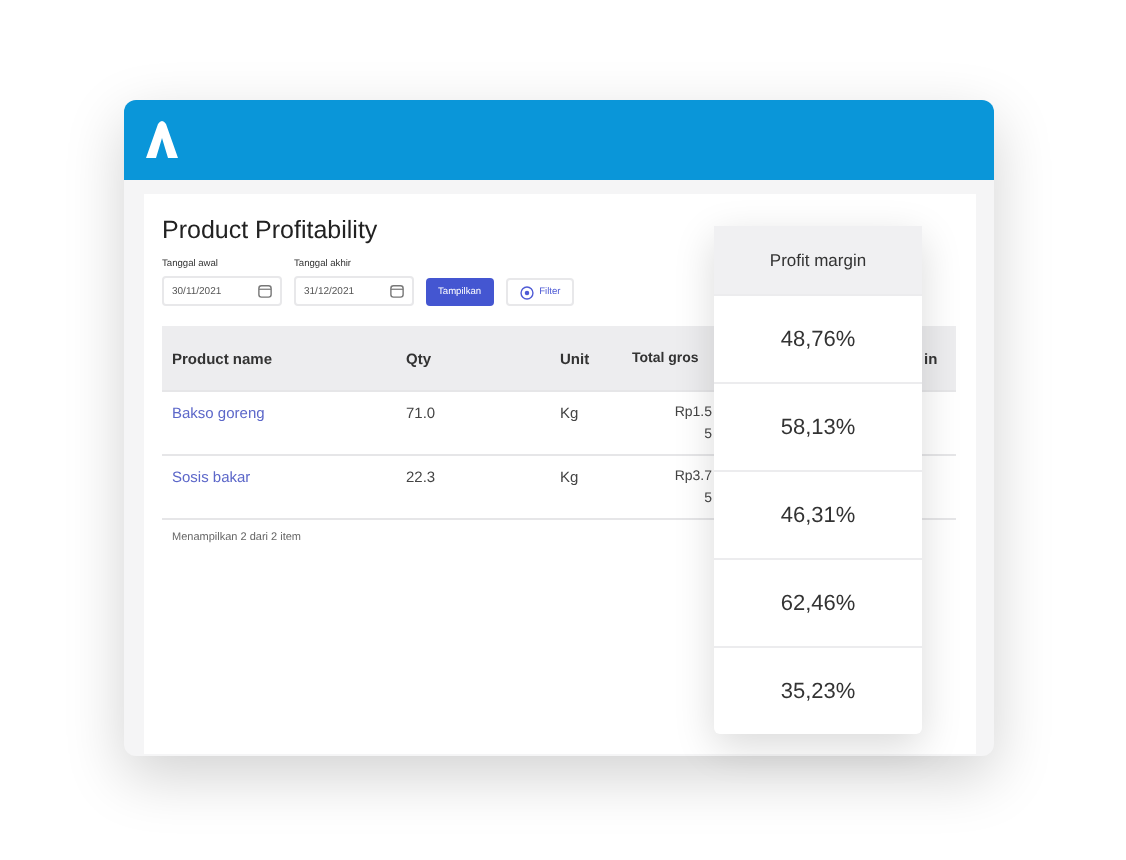  I want to click on margin-value: 62,46%, so click(818, 602).